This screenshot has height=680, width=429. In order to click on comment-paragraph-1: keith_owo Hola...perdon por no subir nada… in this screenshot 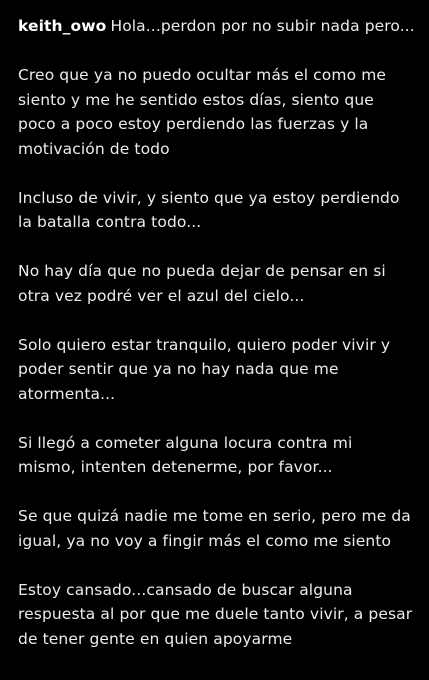, I will do `click(216, 26)`.